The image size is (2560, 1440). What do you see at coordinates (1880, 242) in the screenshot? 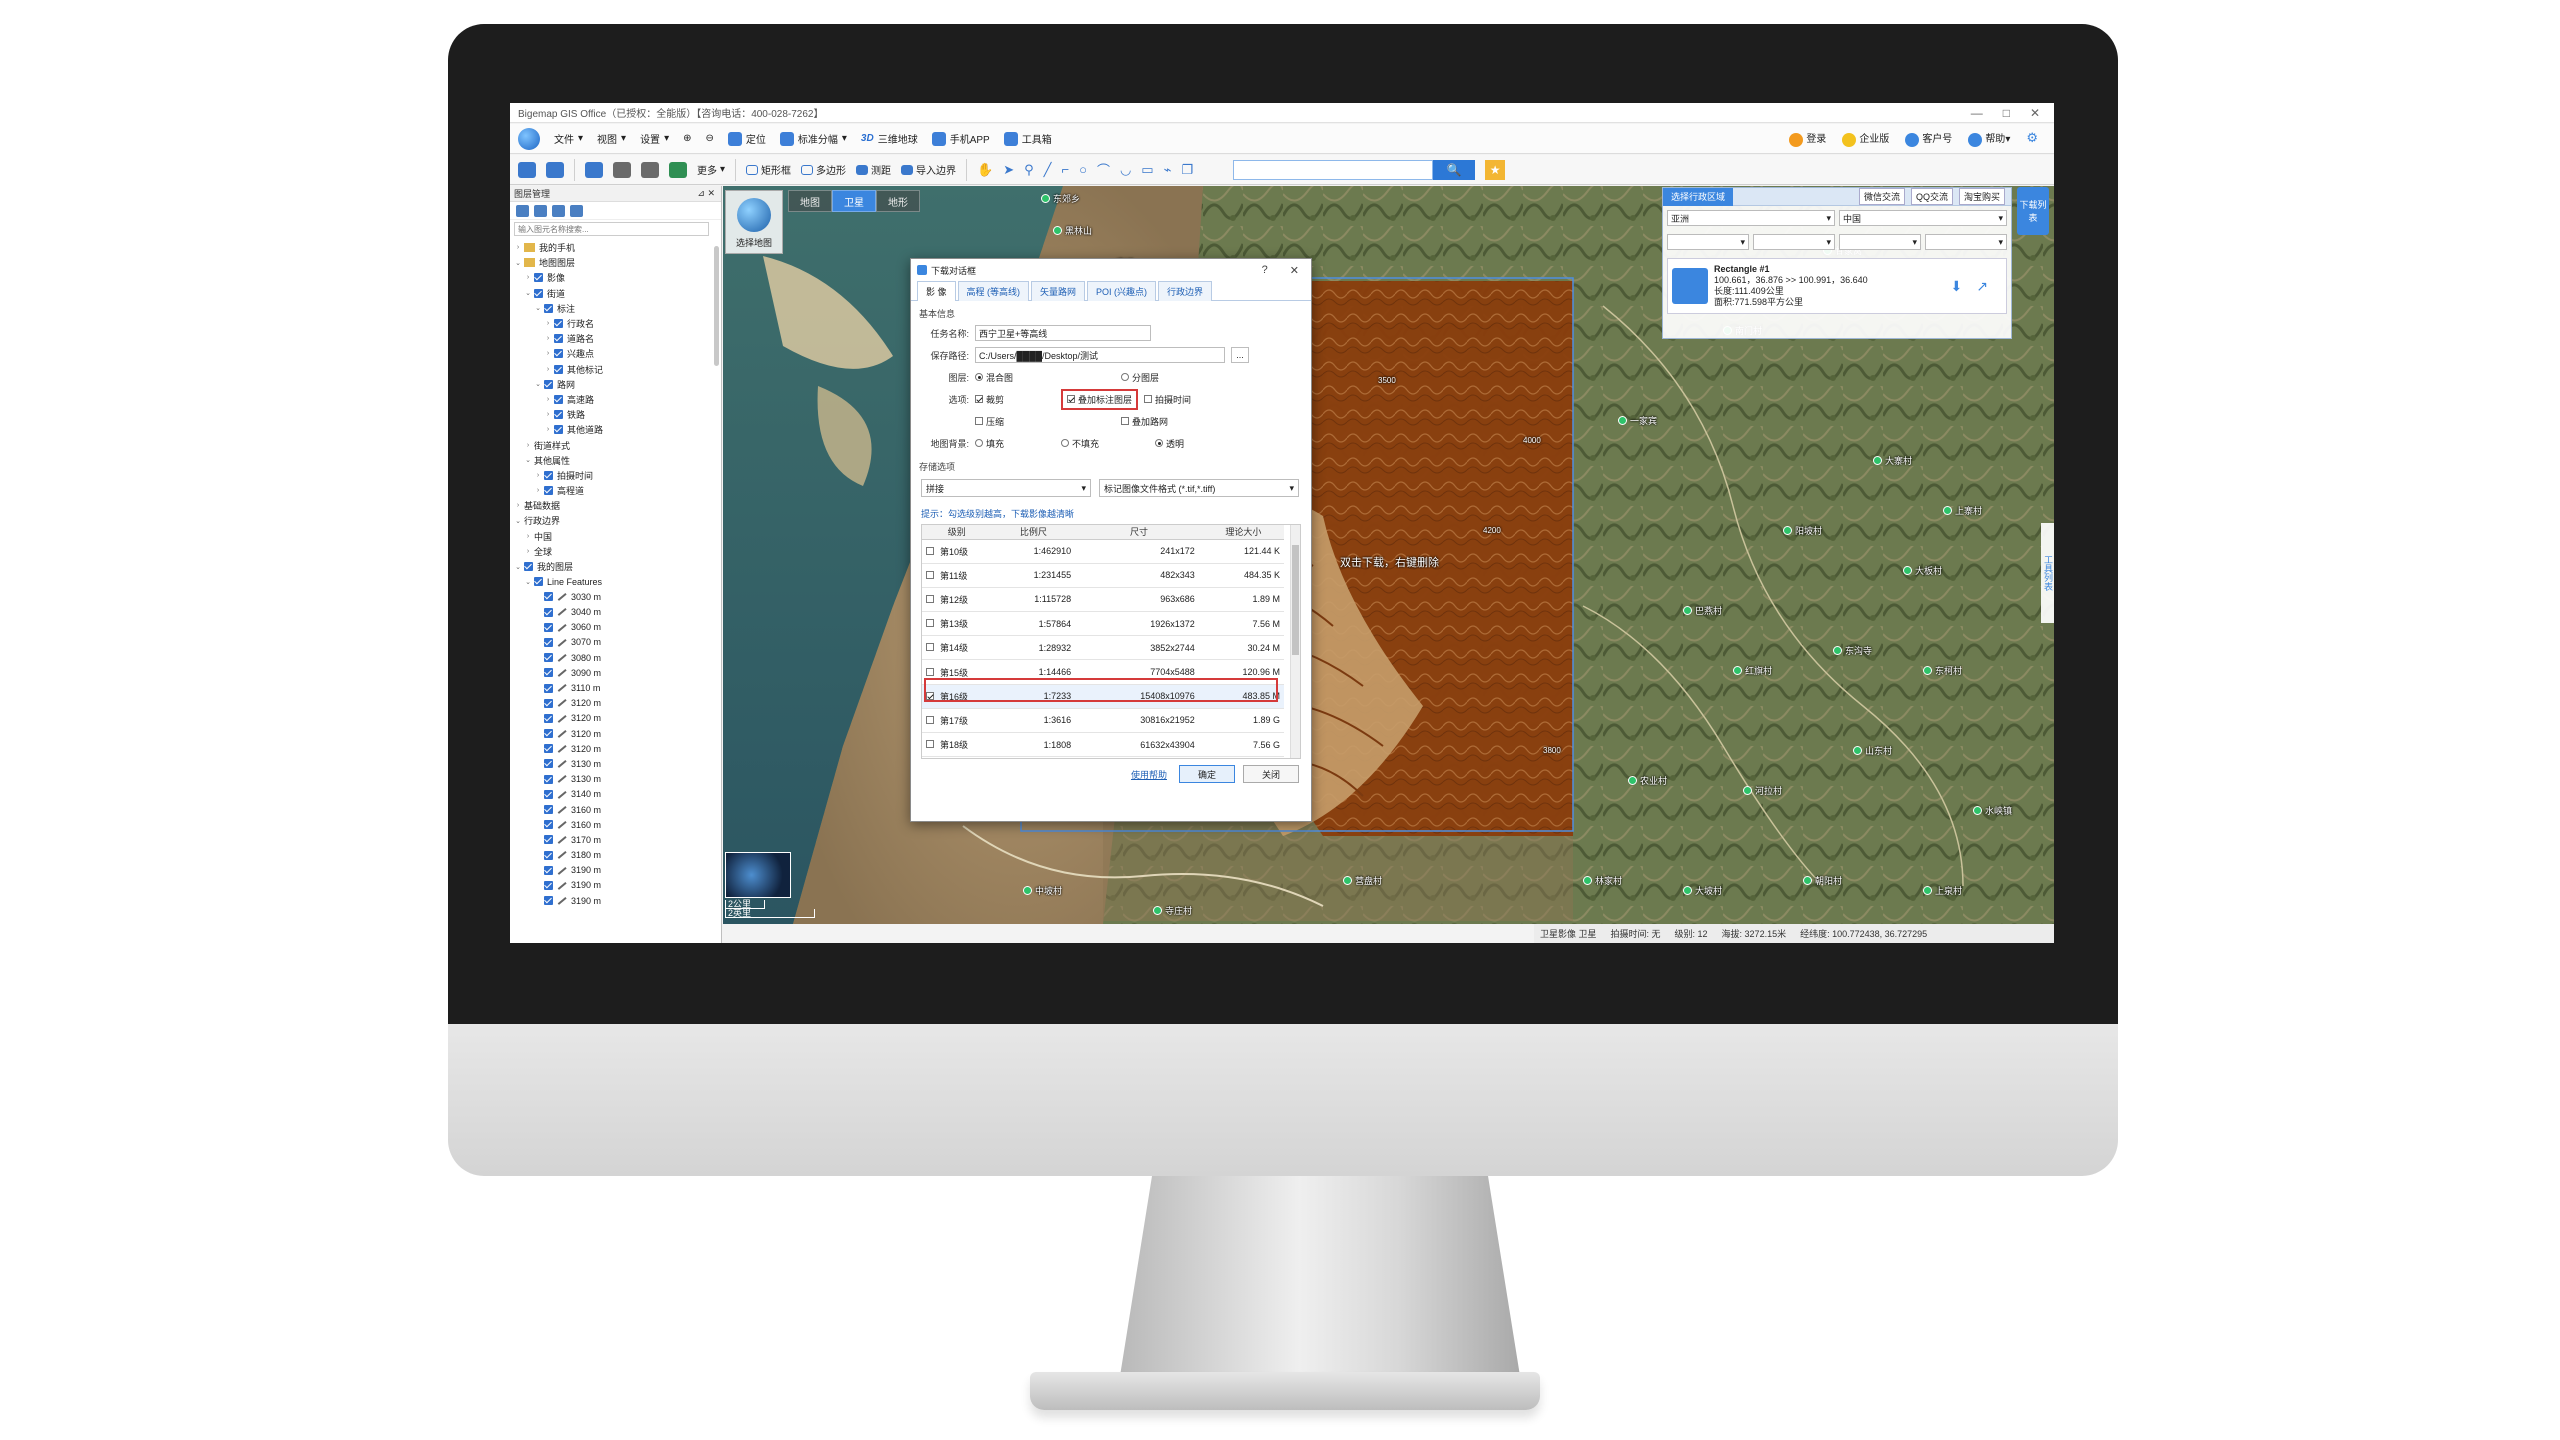
I see `county-select: ▾` at bounding box center [1880, 242].